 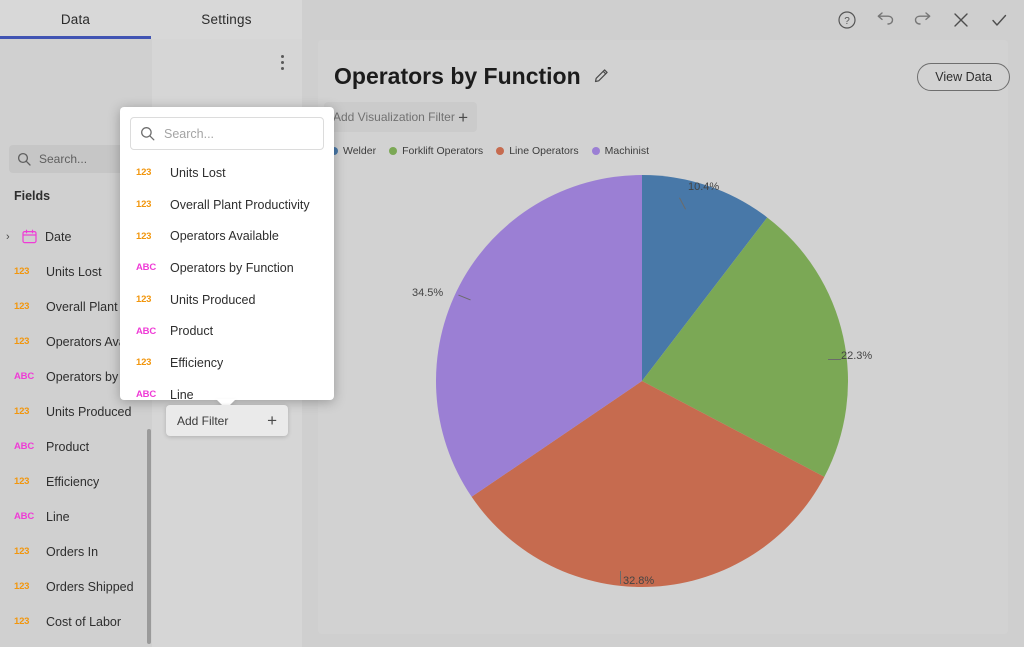 What do you see at coordinates (834, 359) in the screenshot?
I see `leader-line-forklift` at bounding box center [834, 359].